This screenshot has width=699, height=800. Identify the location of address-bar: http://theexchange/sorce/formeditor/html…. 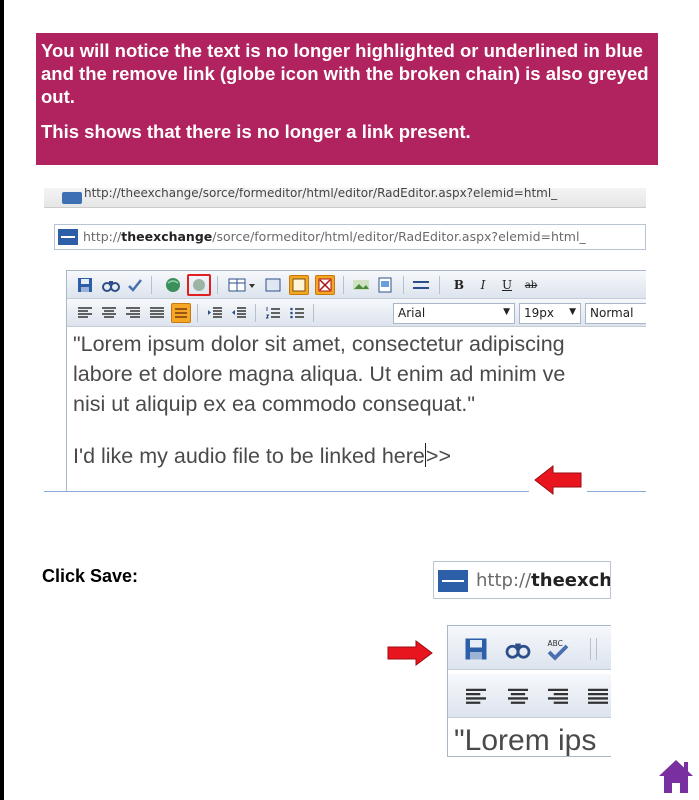
(350, 237).